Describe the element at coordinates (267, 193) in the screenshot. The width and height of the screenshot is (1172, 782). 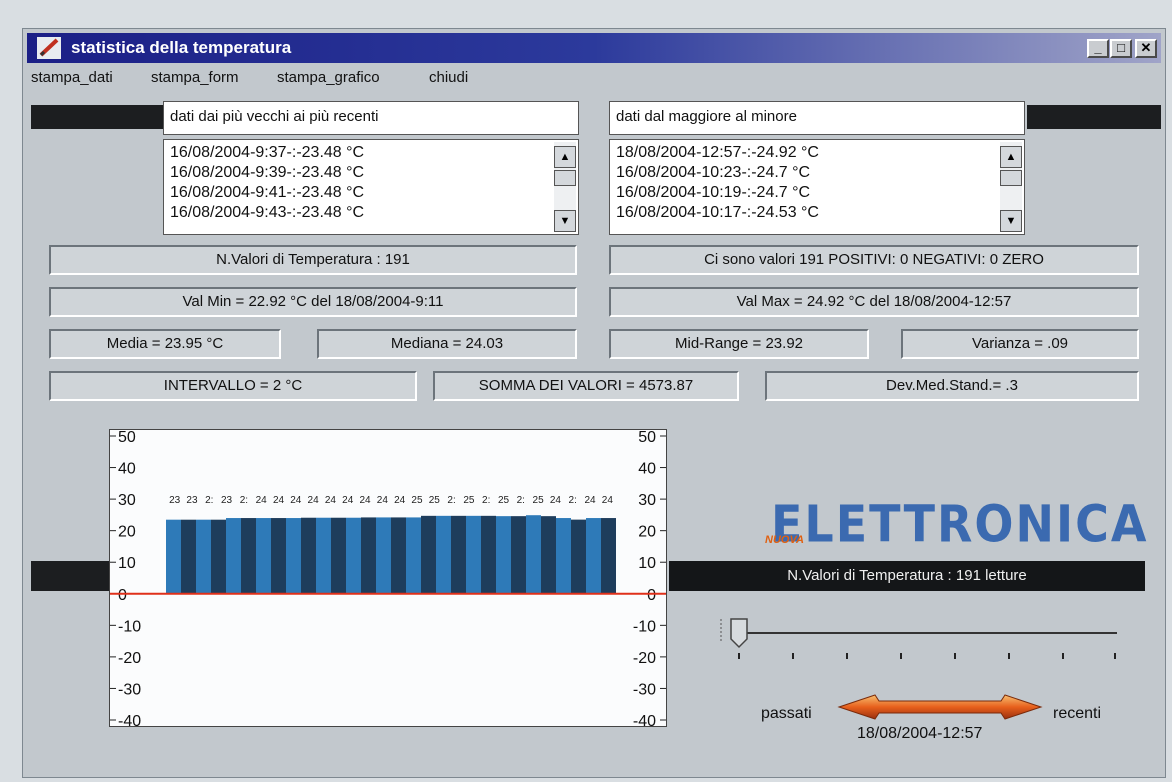
I see `list-item: 16/08/2004-9:41-:-23.48 °C` at that location.